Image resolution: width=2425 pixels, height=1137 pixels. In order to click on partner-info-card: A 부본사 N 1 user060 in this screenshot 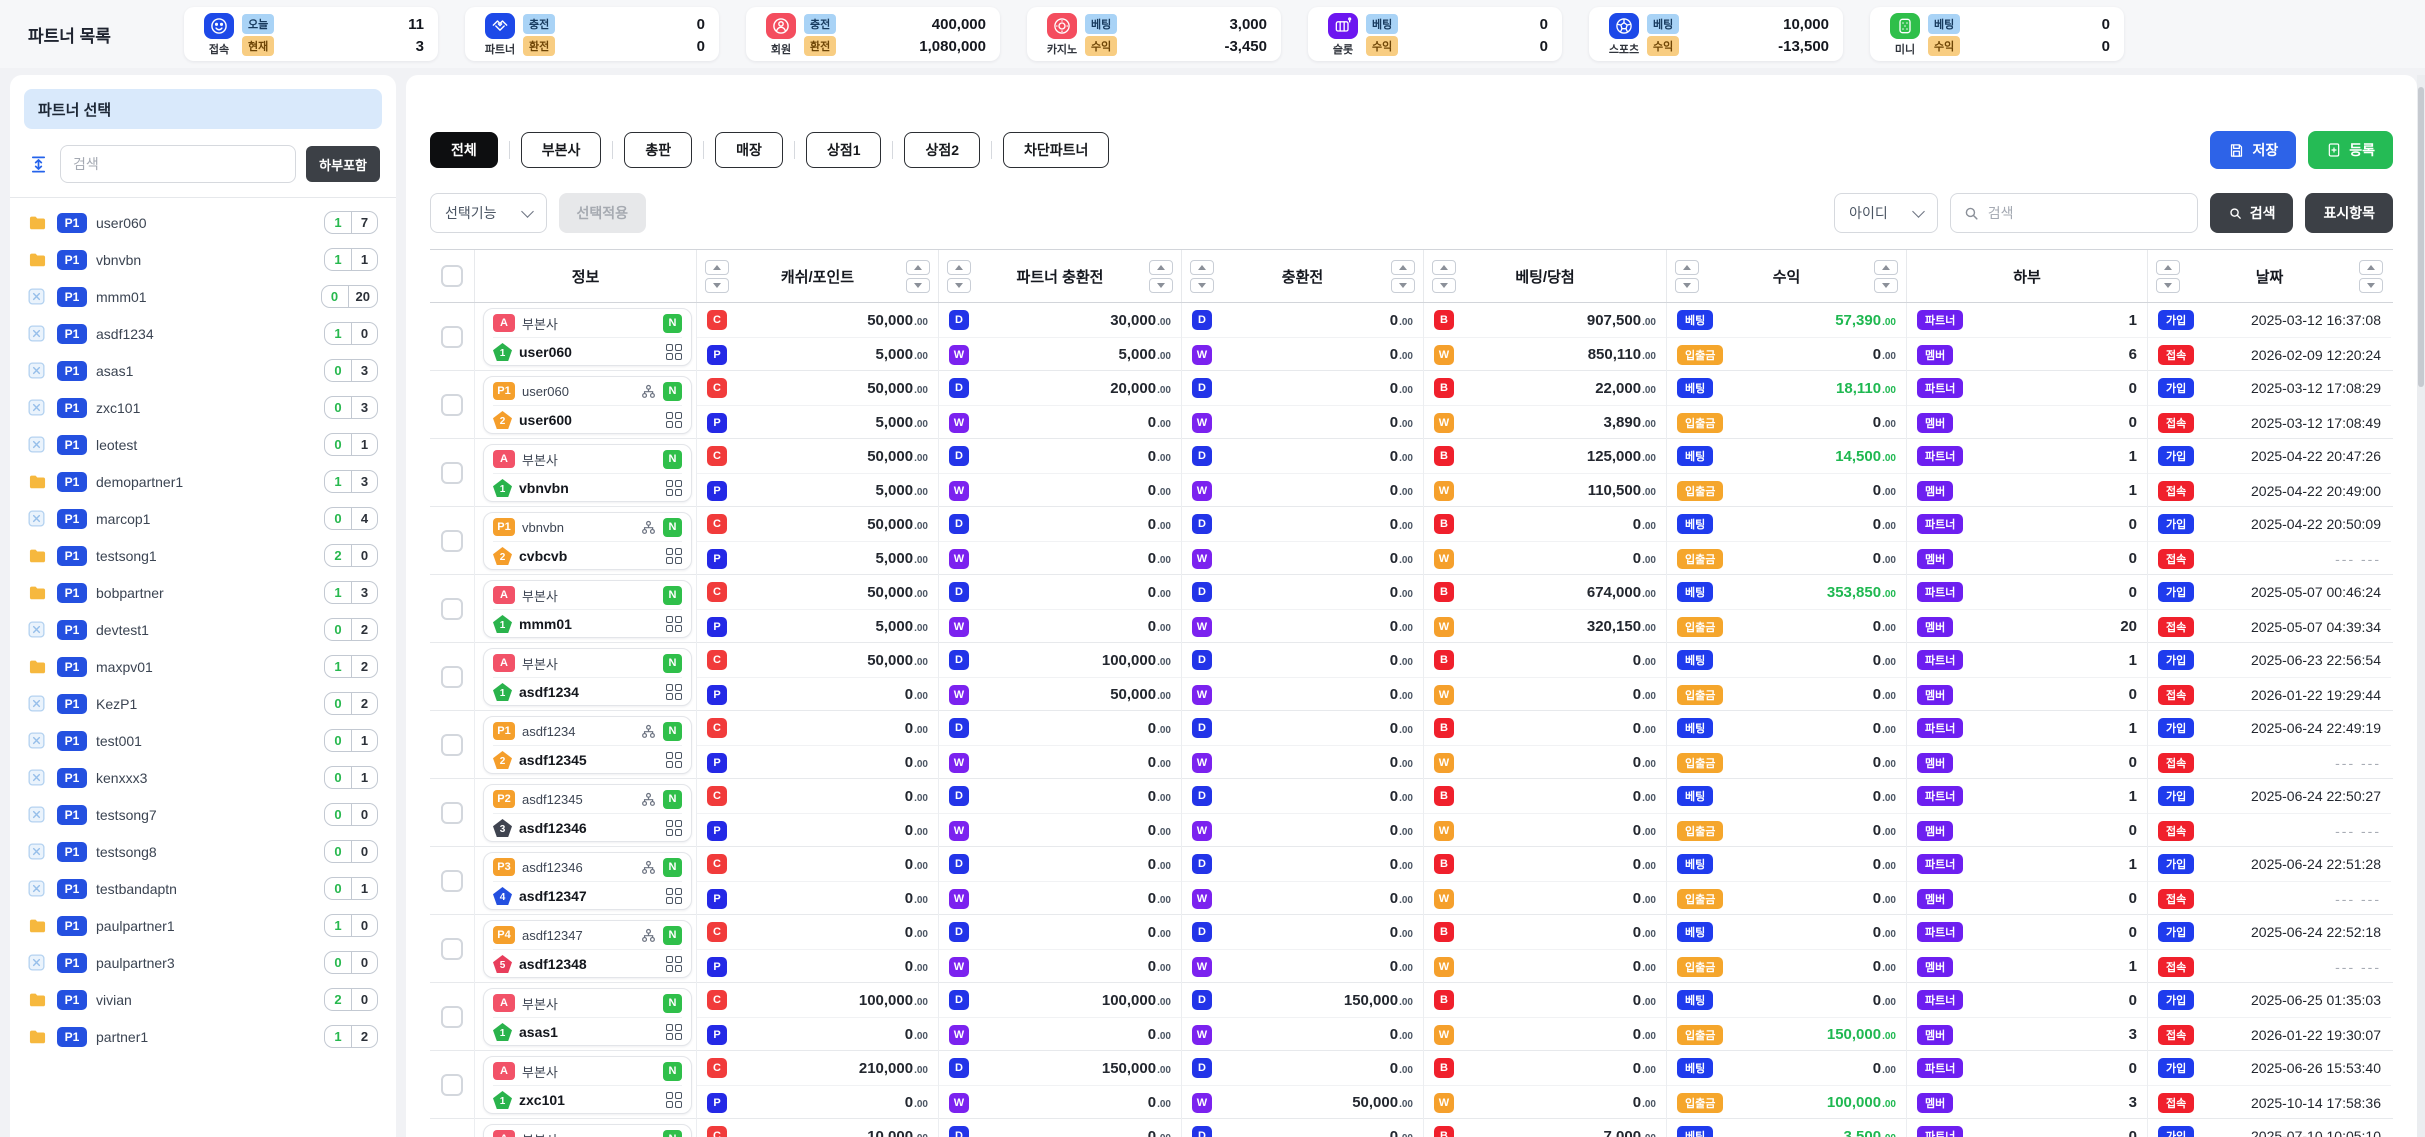, I will do `click(587, 337)`.